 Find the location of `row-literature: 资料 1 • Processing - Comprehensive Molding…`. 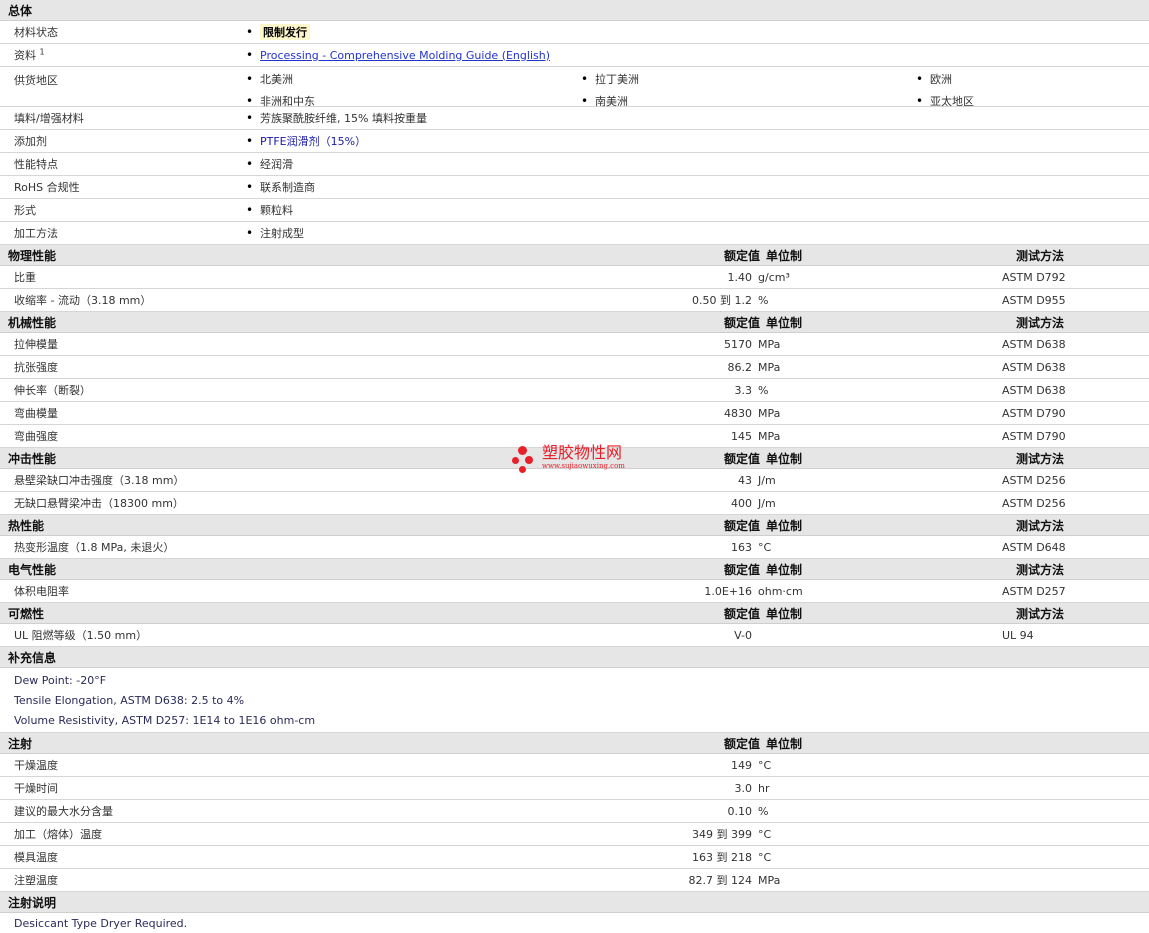

row-literature: 资料 1 • Processing - Comprehensive Molding… is located at coordinates (574, 55).